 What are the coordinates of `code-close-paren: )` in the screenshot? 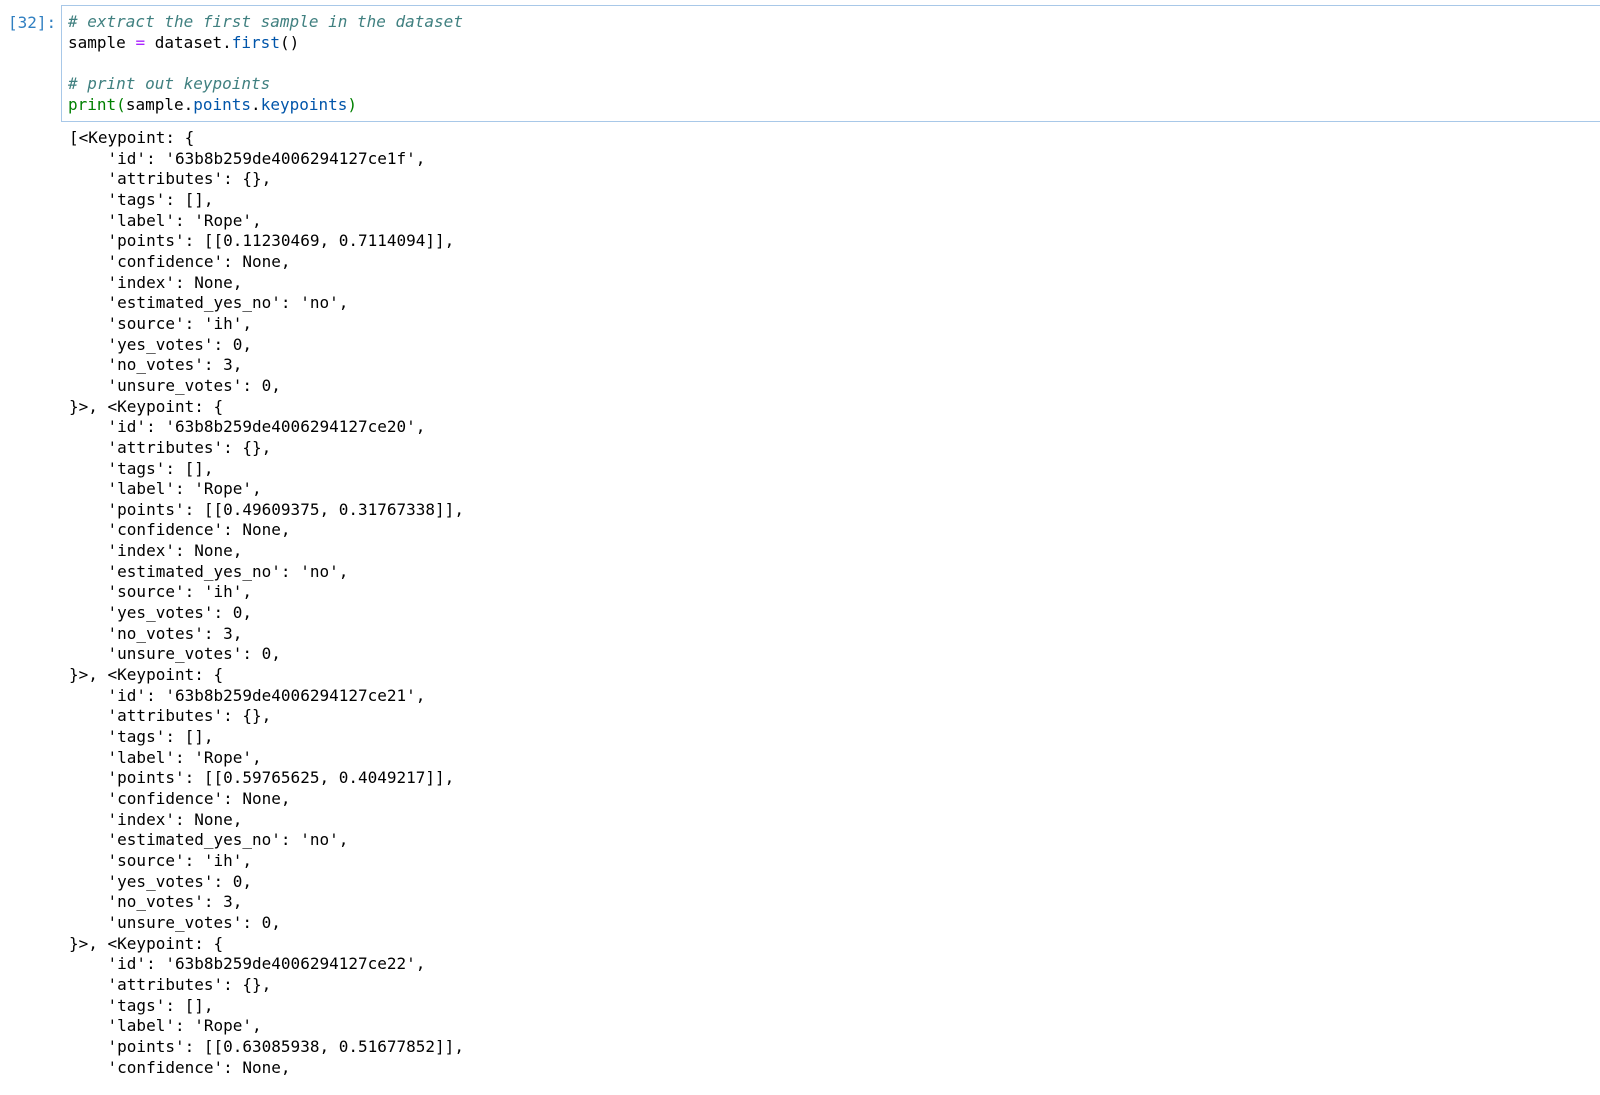 It's located at (352, 105).